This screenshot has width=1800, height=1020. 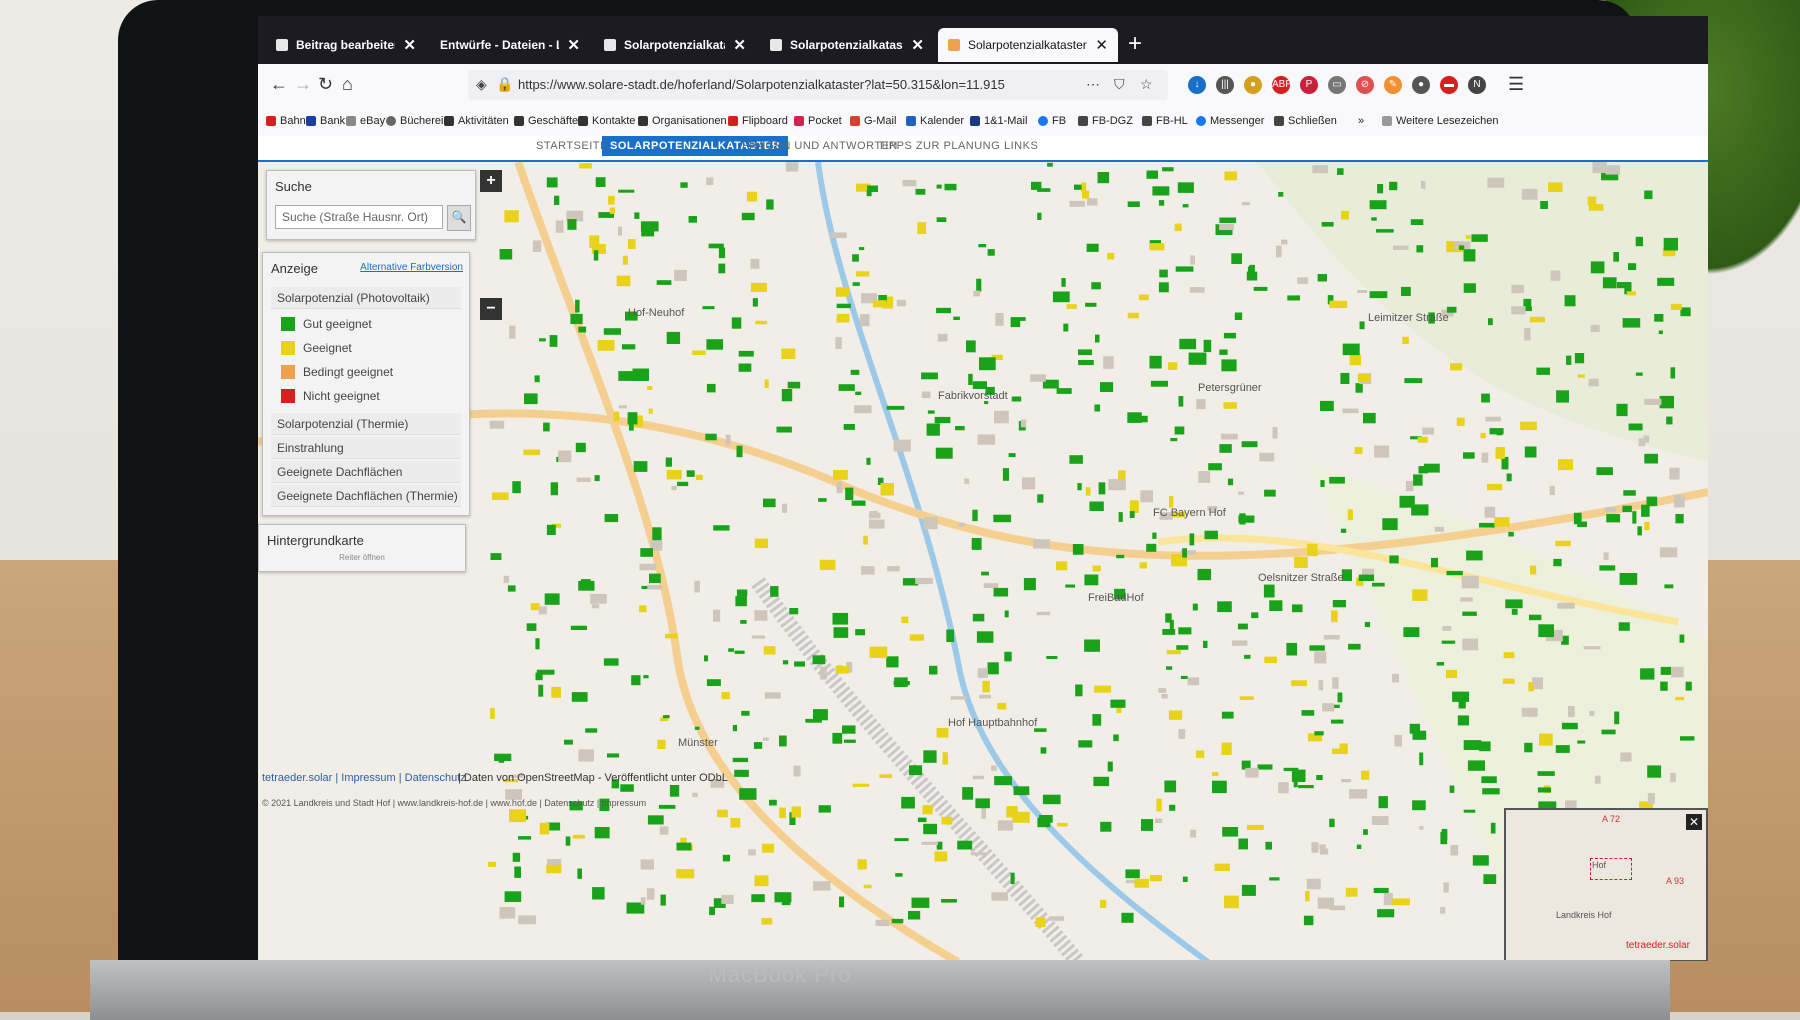 I want to click on bookmark-item: Bank, so click(x=325, y=121).